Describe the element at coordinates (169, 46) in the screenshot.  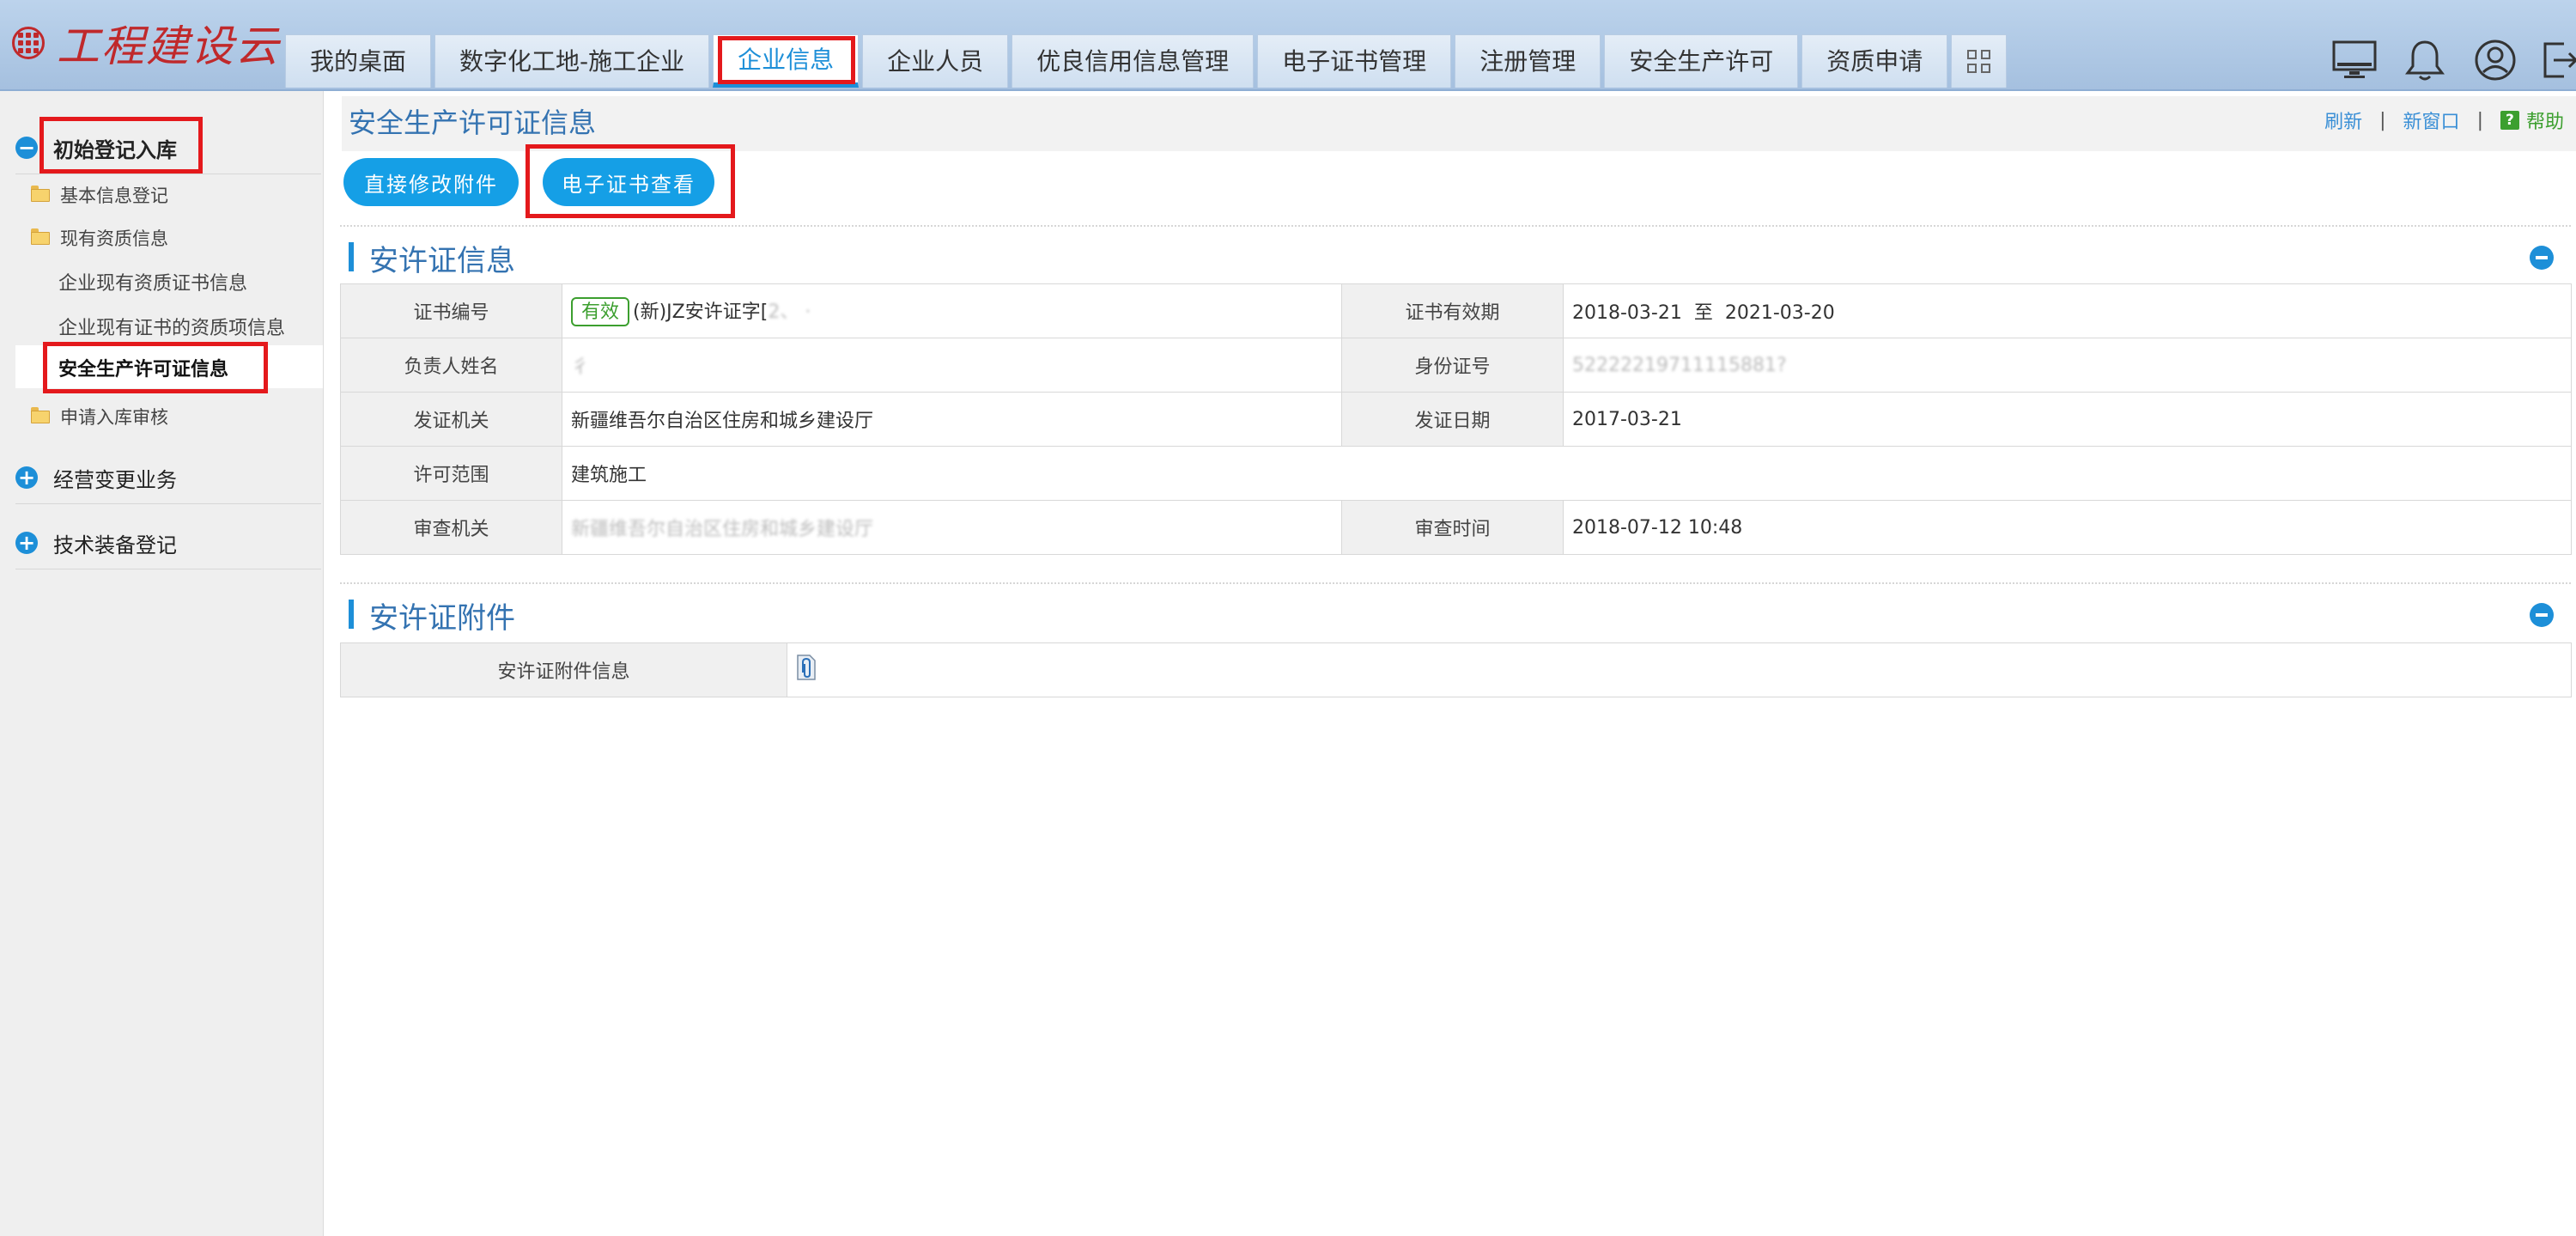
I see `app-logo-text: 工程建设云` at that location.